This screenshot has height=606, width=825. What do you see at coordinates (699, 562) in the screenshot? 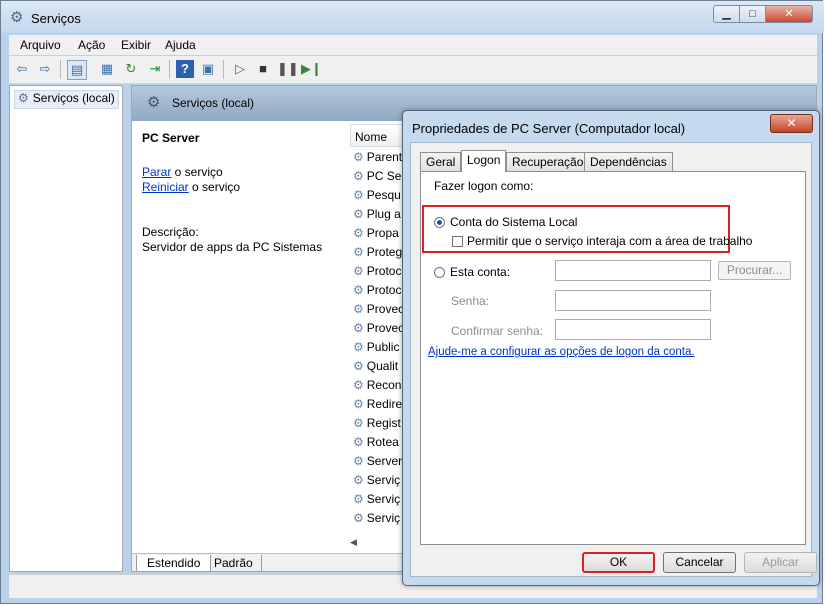
I see `cancel-button: Cancelar` at bounding box center [699, 562].